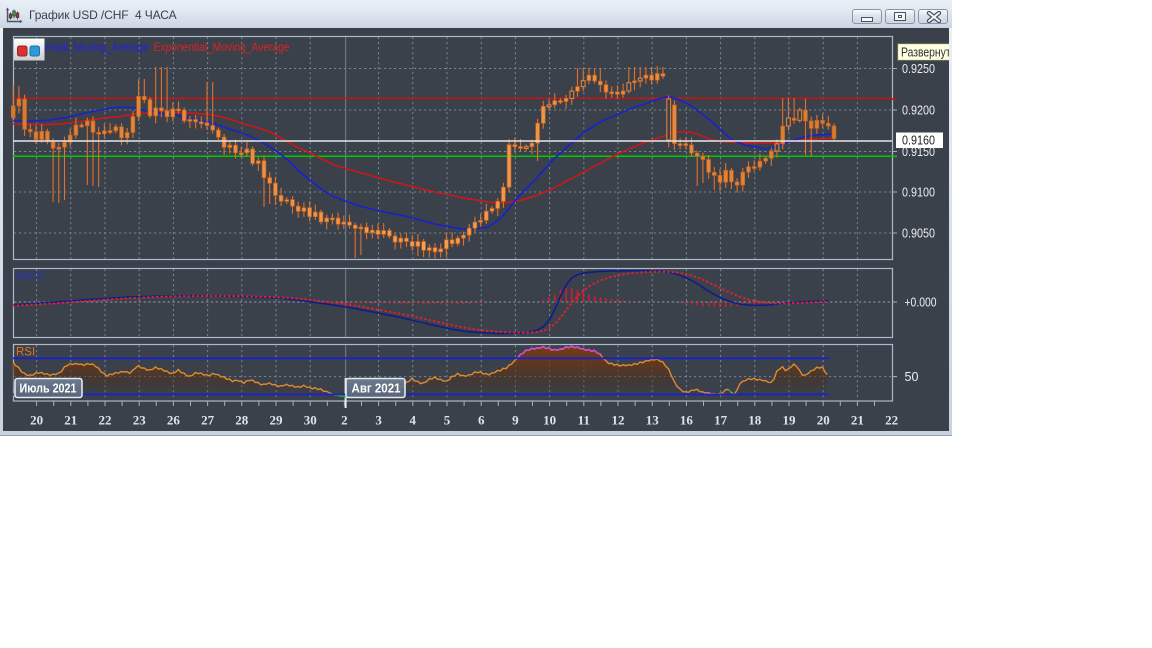 This screenshot has width=1152, height=648. I want to click on svg-text: 27, so click(208, 420).